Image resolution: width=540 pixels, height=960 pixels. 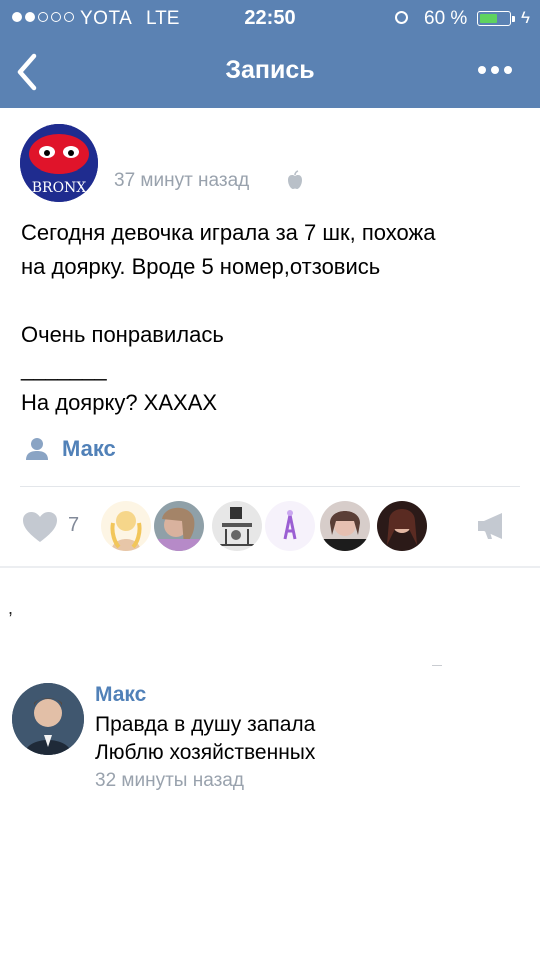 What do you see at coordinates (122, 334) in the screenshot?
I see `post-text-line: Очень понравилась` at bounding box center [122, 334].